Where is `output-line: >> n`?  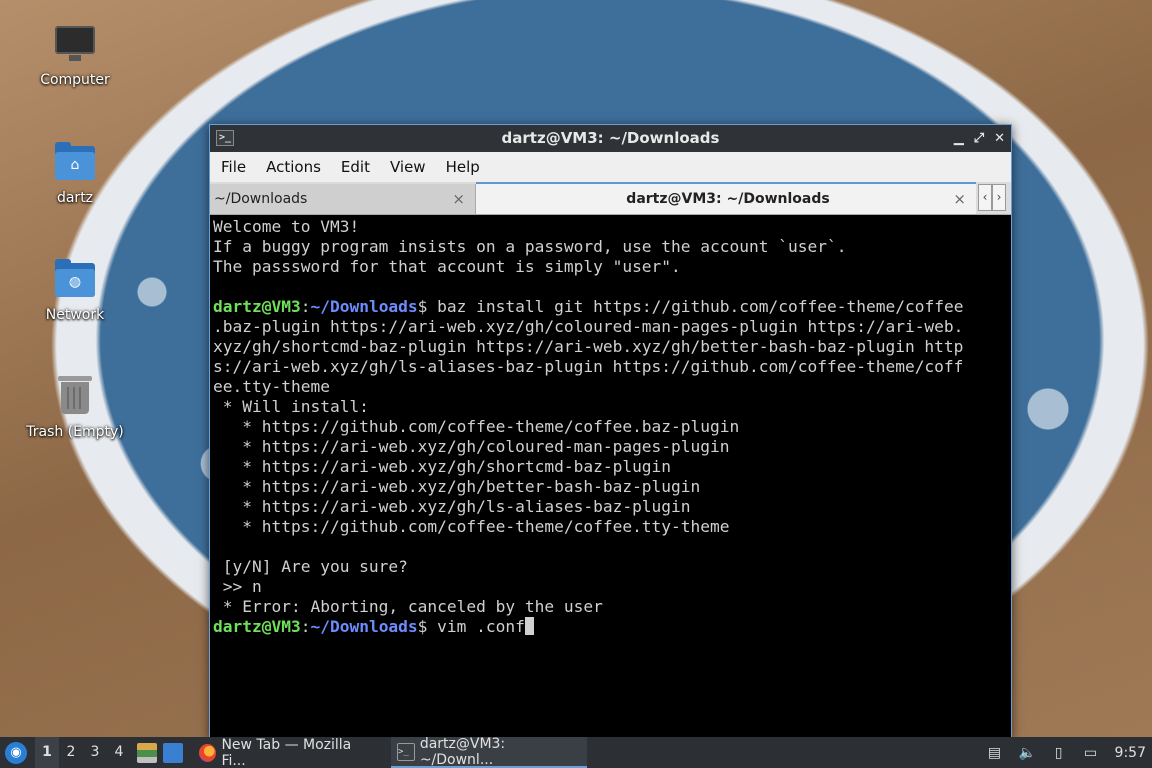
output-line: >> n is located at coordinates (237, 586).